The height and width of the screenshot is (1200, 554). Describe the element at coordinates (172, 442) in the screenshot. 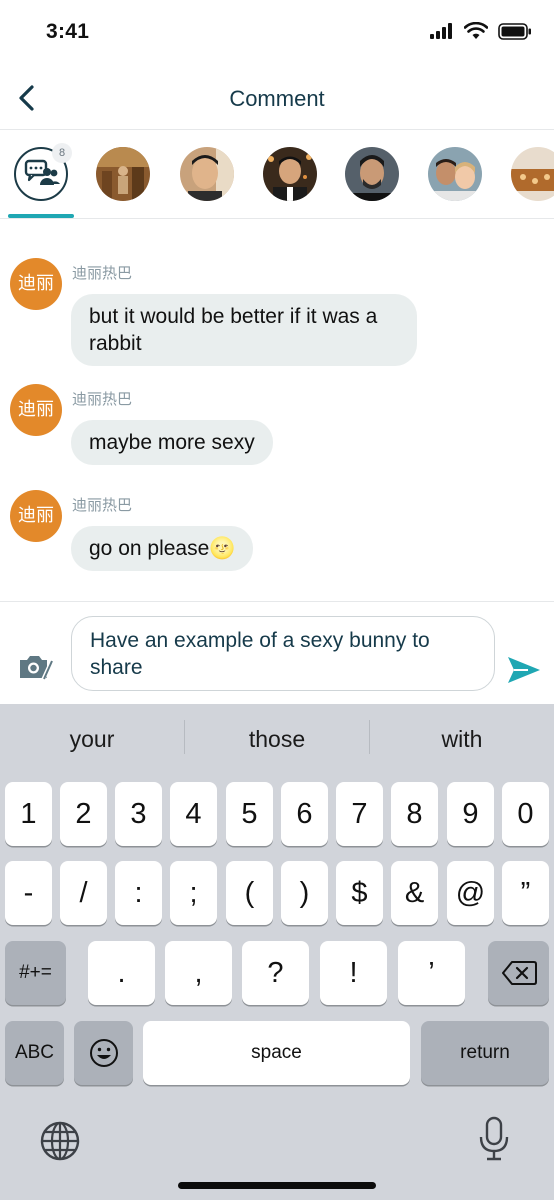

I see `message-bubble: maybe more sexy` at that location.